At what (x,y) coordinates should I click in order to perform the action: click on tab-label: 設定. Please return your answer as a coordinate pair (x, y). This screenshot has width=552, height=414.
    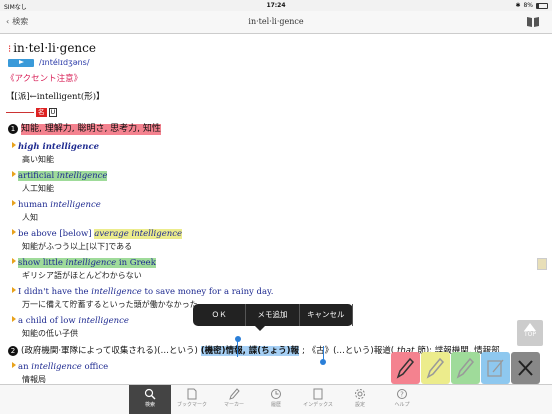
    Looking at the image, I should click on (359, 405).